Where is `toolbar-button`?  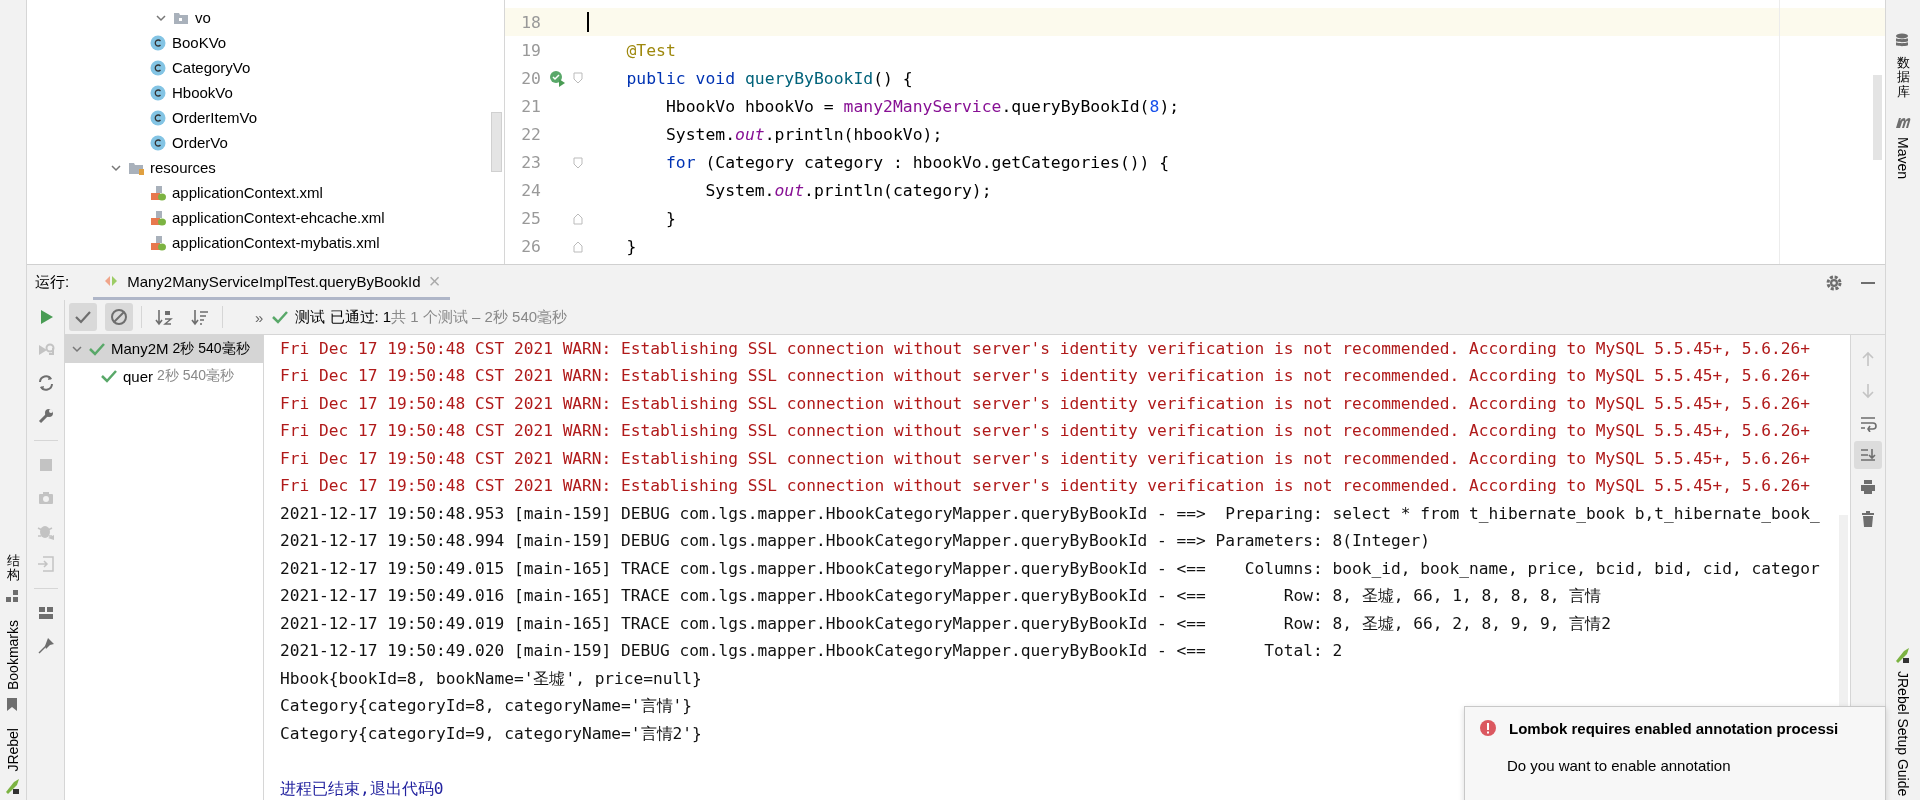 toolbar-button is located at coordinates (1868, 455).